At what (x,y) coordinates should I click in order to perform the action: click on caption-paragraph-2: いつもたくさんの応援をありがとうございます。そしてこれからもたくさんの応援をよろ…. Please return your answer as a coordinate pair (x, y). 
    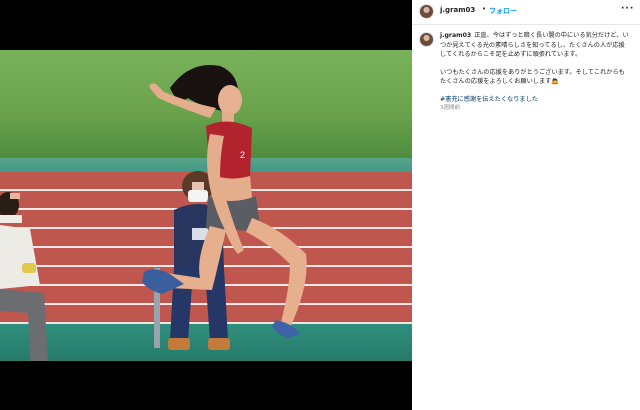
    Looking at the image, I should click on (532, 77).